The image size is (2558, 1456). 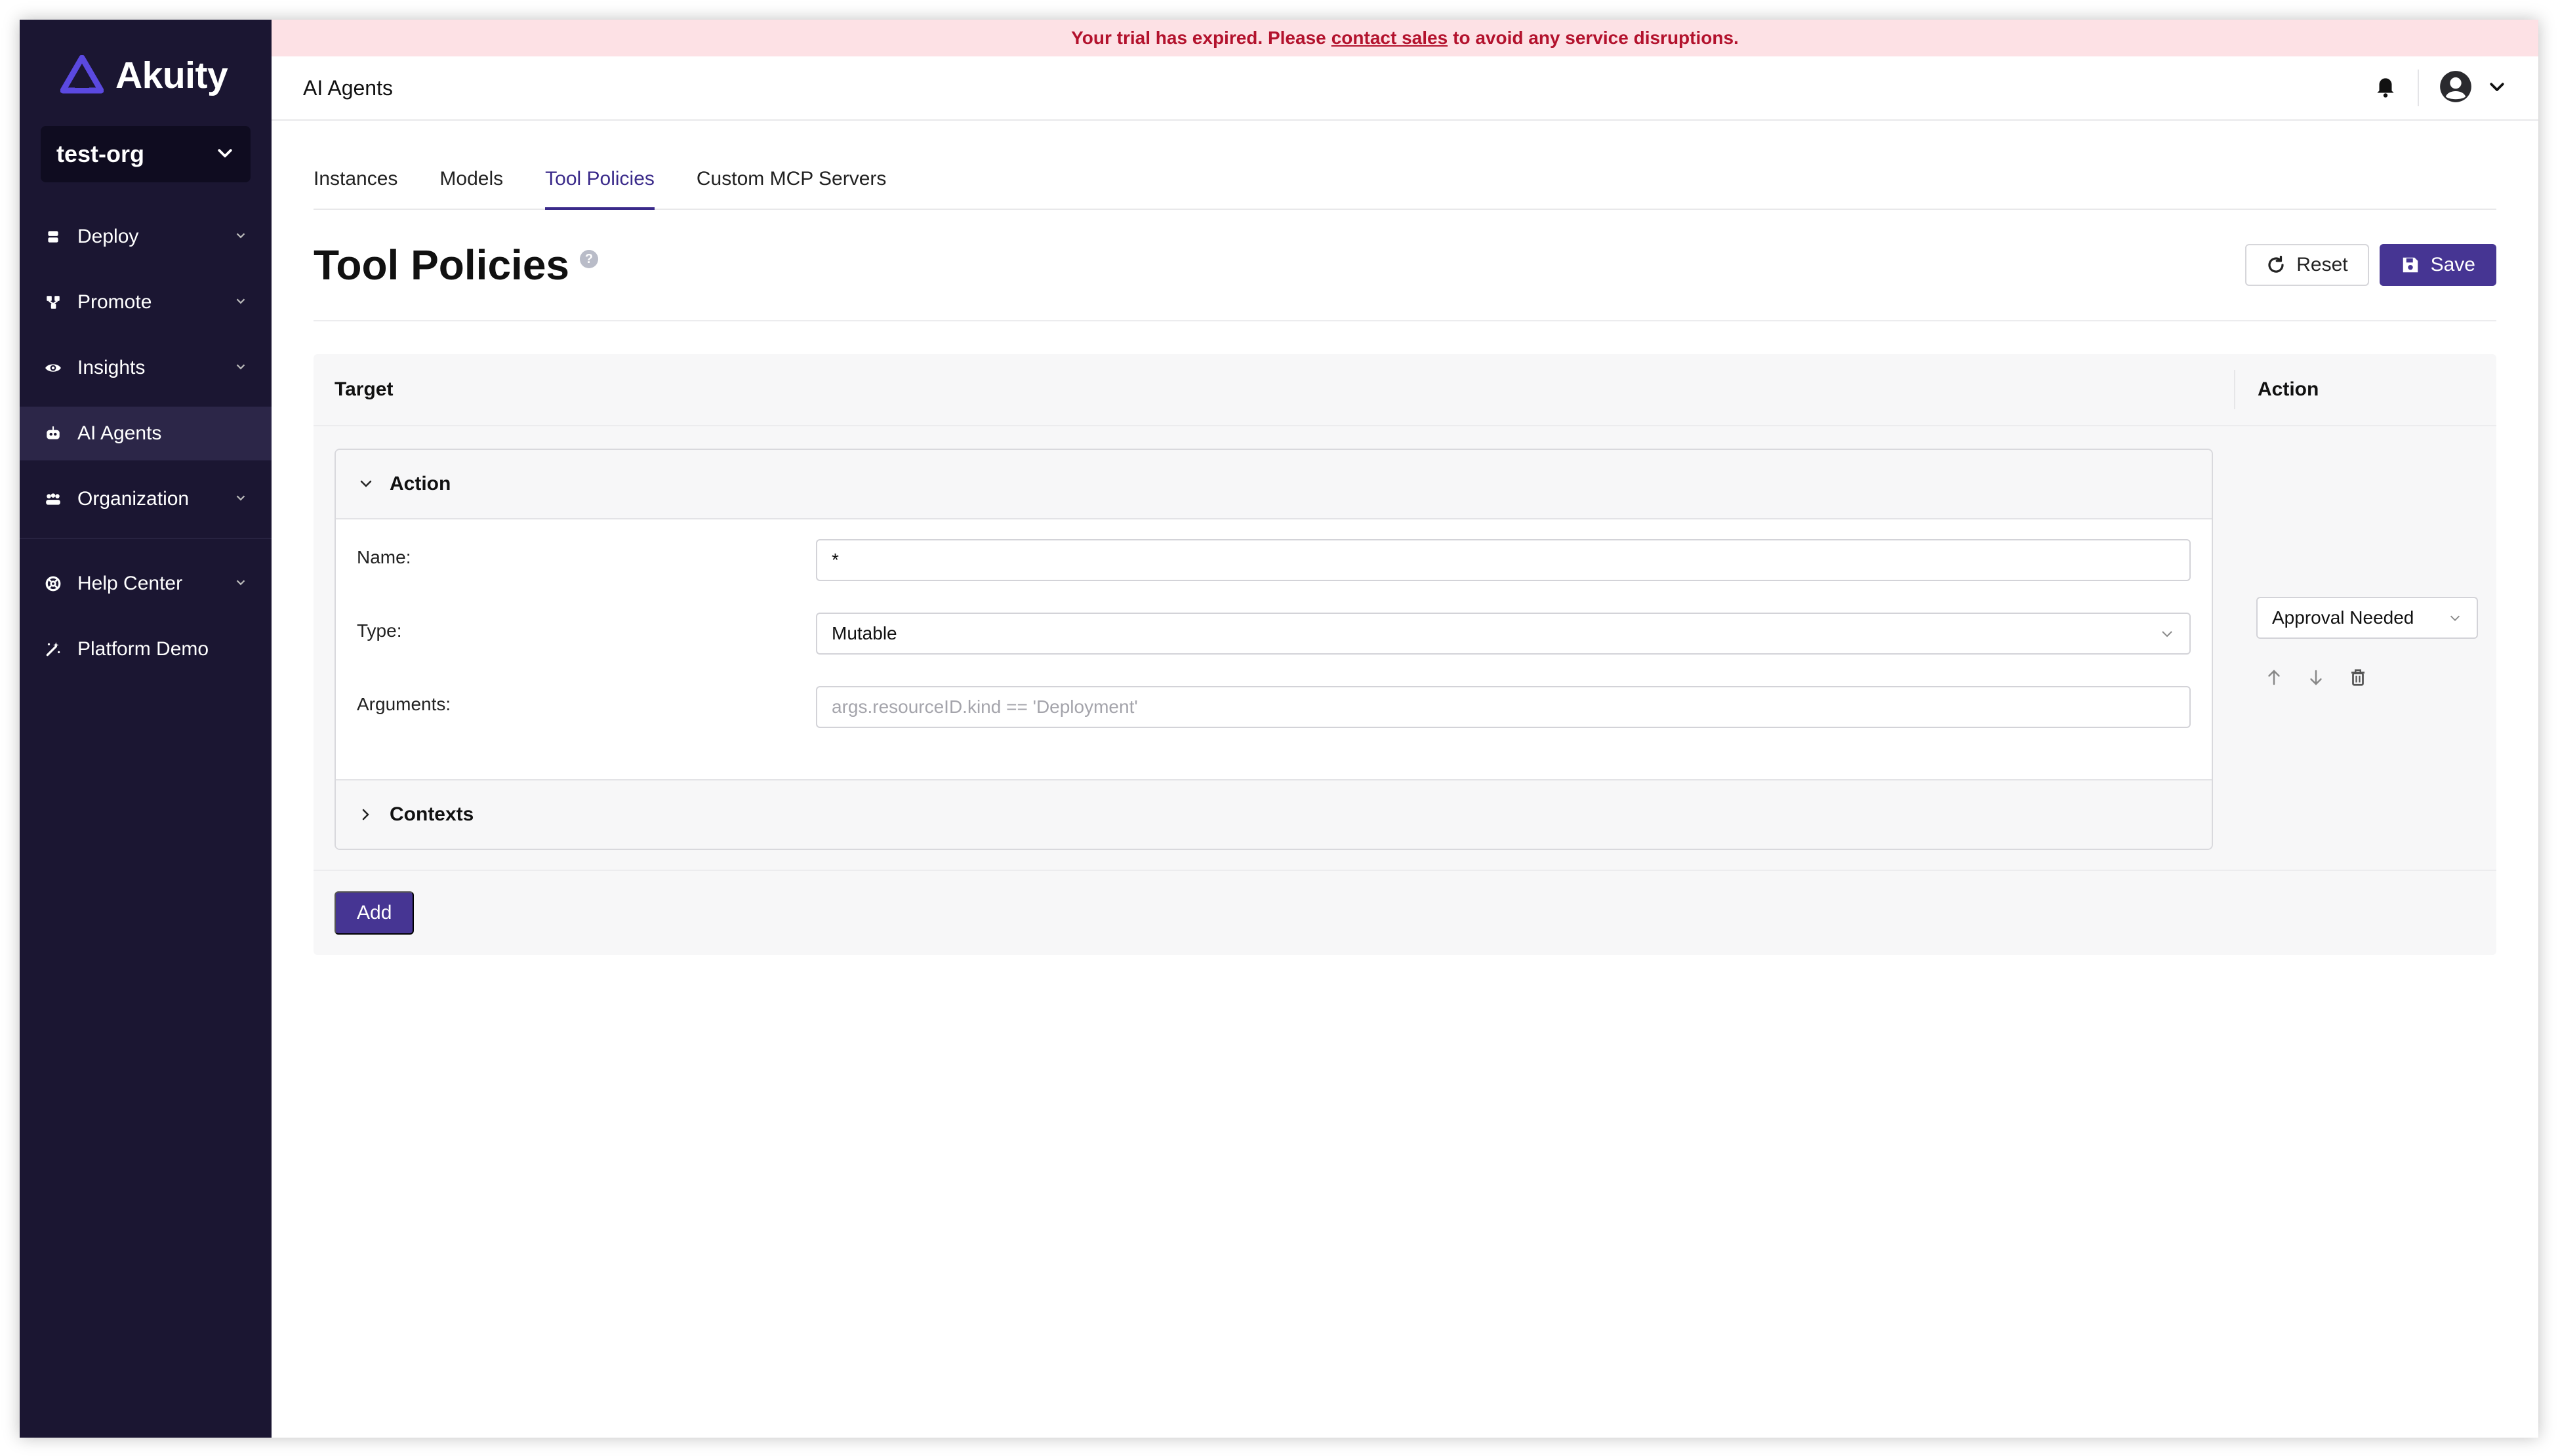 I want to click on sidebar-item-insights: Insights, so click(x=146, y=368).